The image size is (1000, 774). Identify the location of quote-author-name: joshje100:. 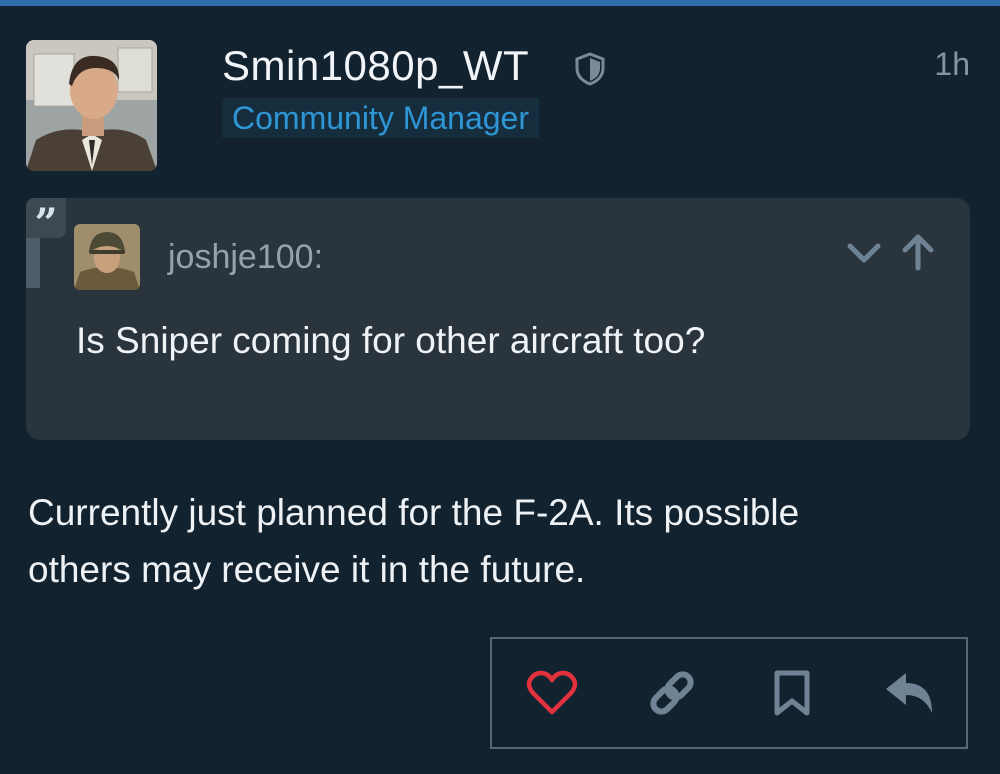
(246, 257).